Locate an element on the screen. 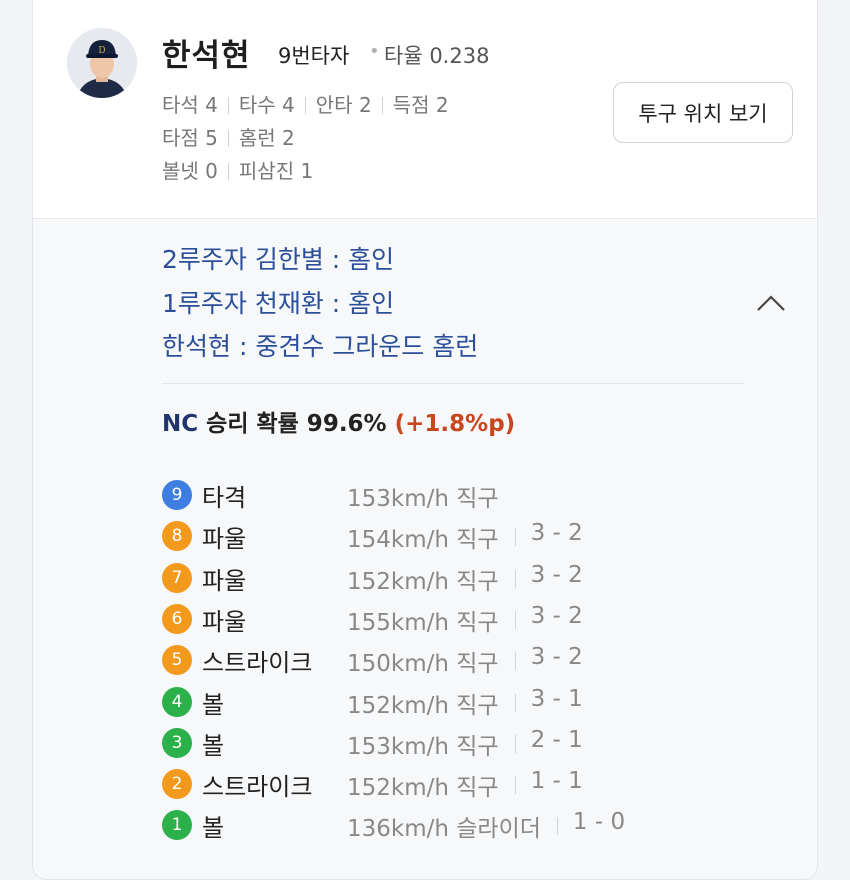  pitch-row: 5 스트라이크 150km/h 직구 3 - 2 is located at coordinates (462, 660).